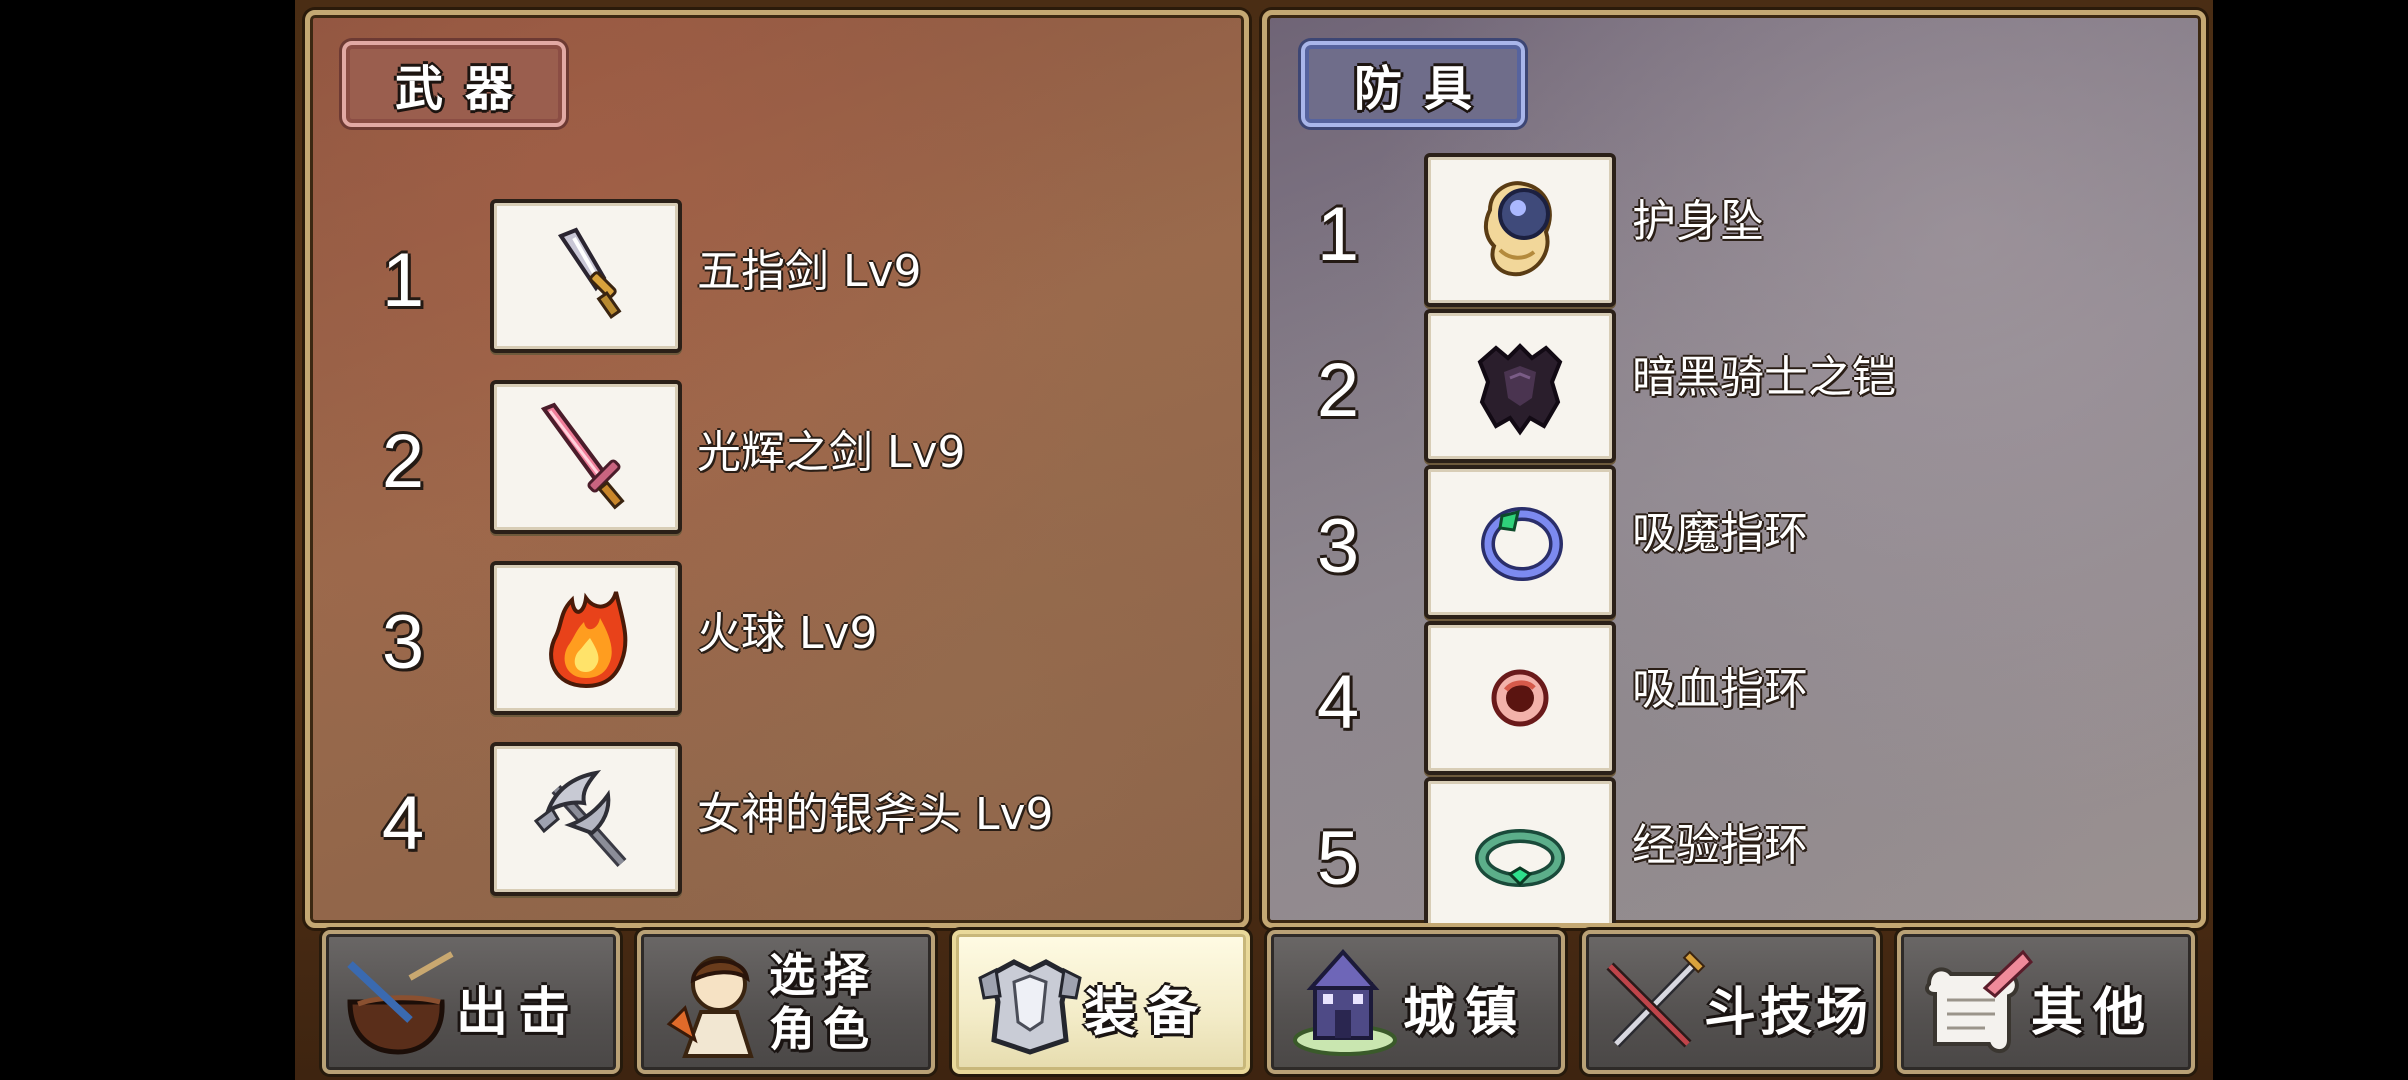 The image size is (2408, 1080). Describe the element at coordinates (1338, 702) in the screenshot. I see `armor-index: 4` at that location.